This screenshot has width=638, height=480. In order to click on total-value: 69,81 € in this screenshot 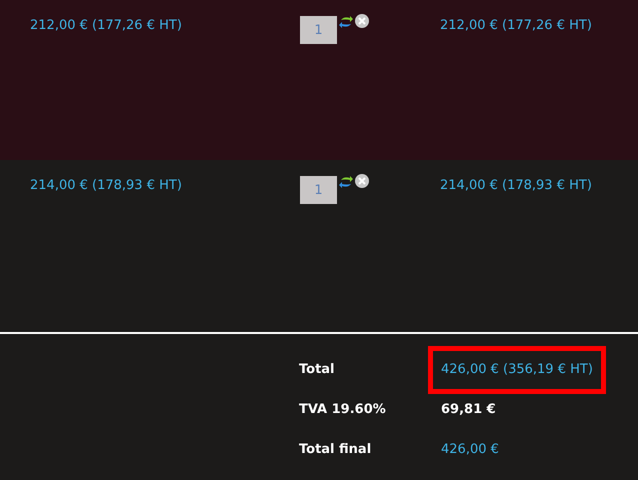, I will do `click(468, 410)`.